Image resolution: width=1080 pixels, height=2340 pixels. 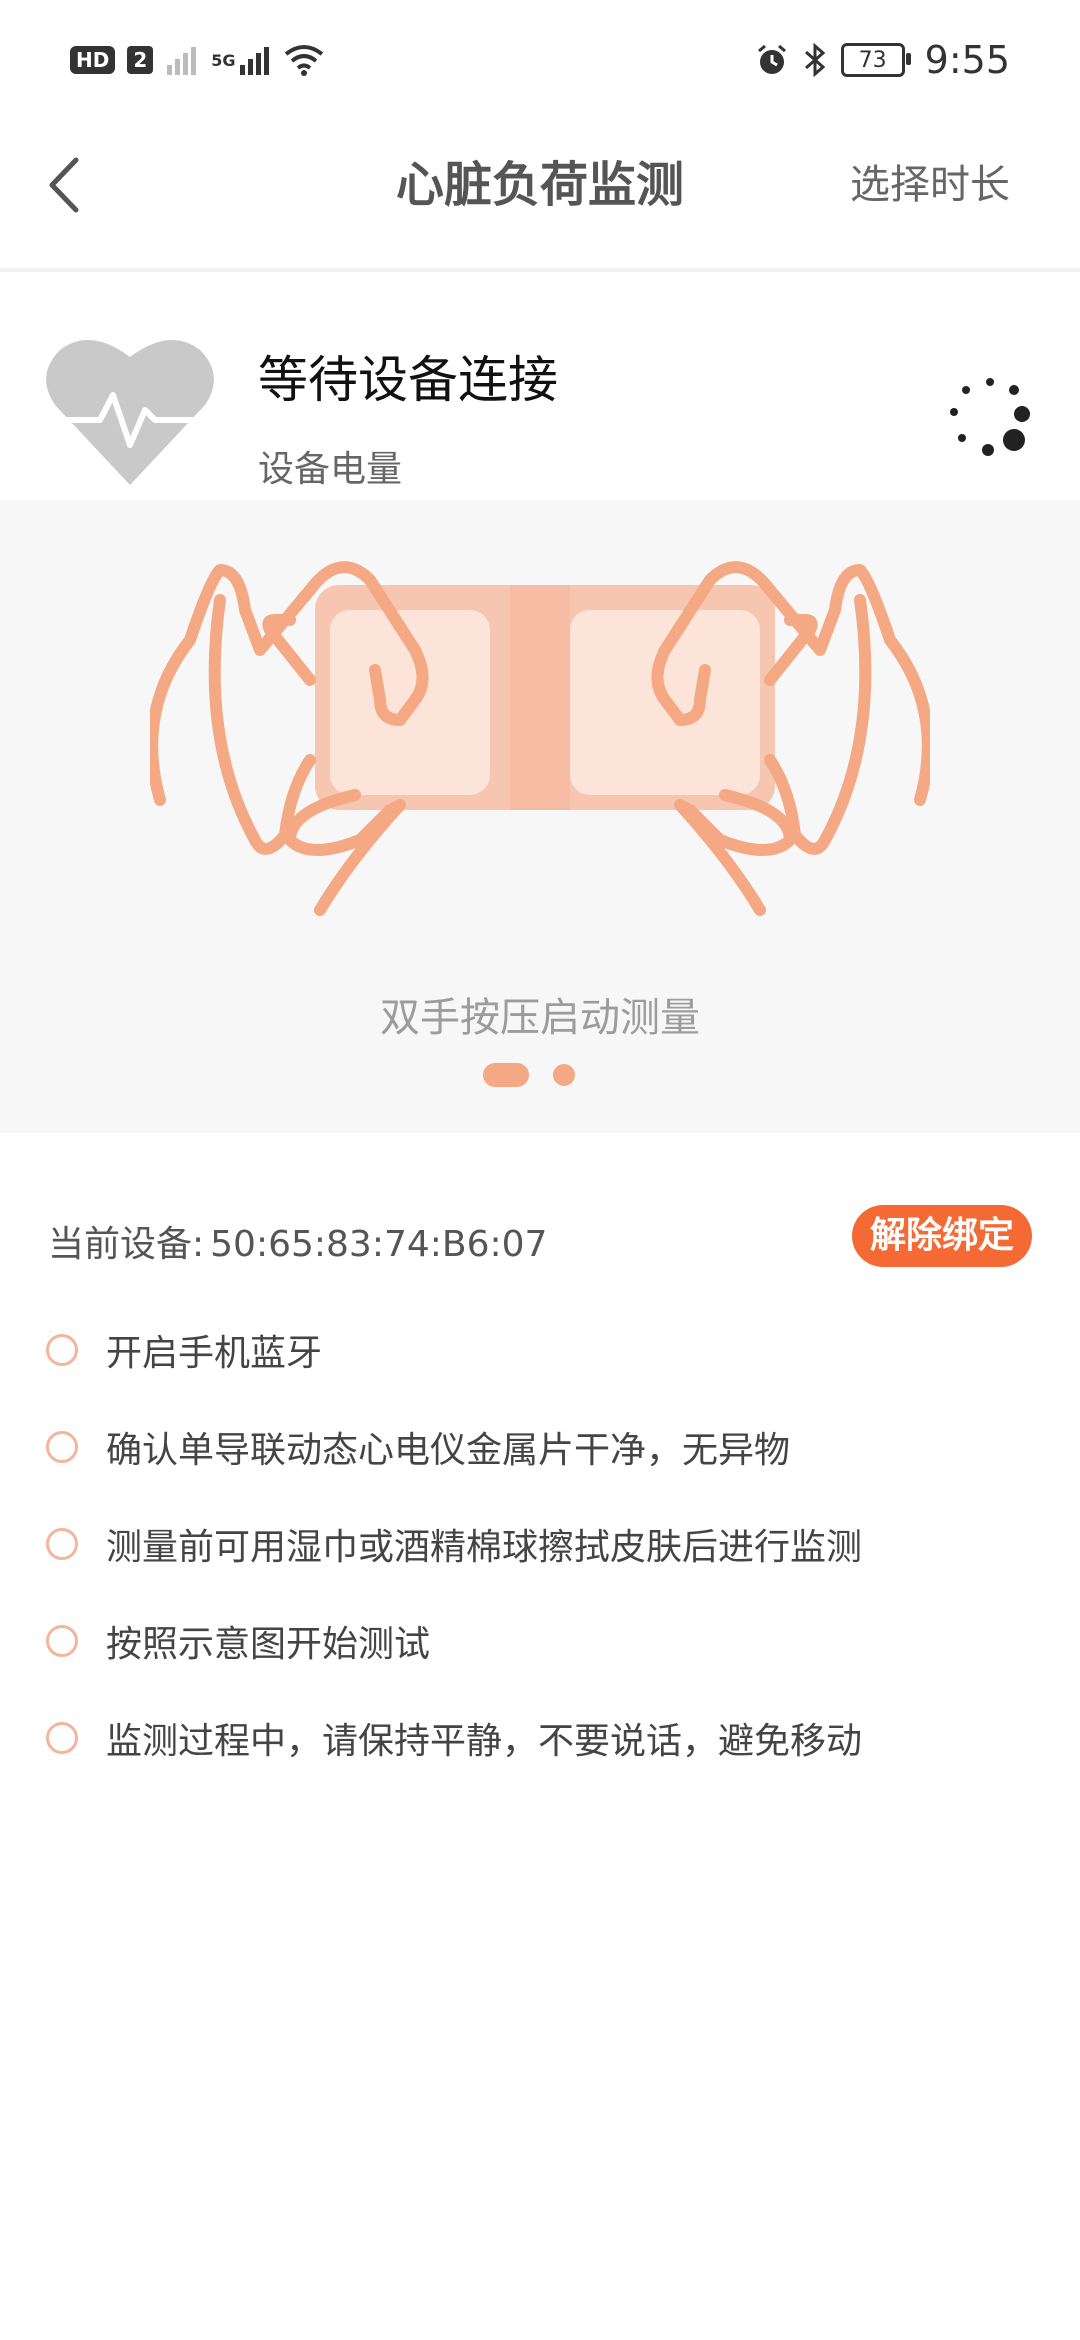 What do you see at coordinates (214, 1353) in the screenshot?
I see `checklist-item-text: 开启手机蓝牙` at bounding box center [214, 1353].